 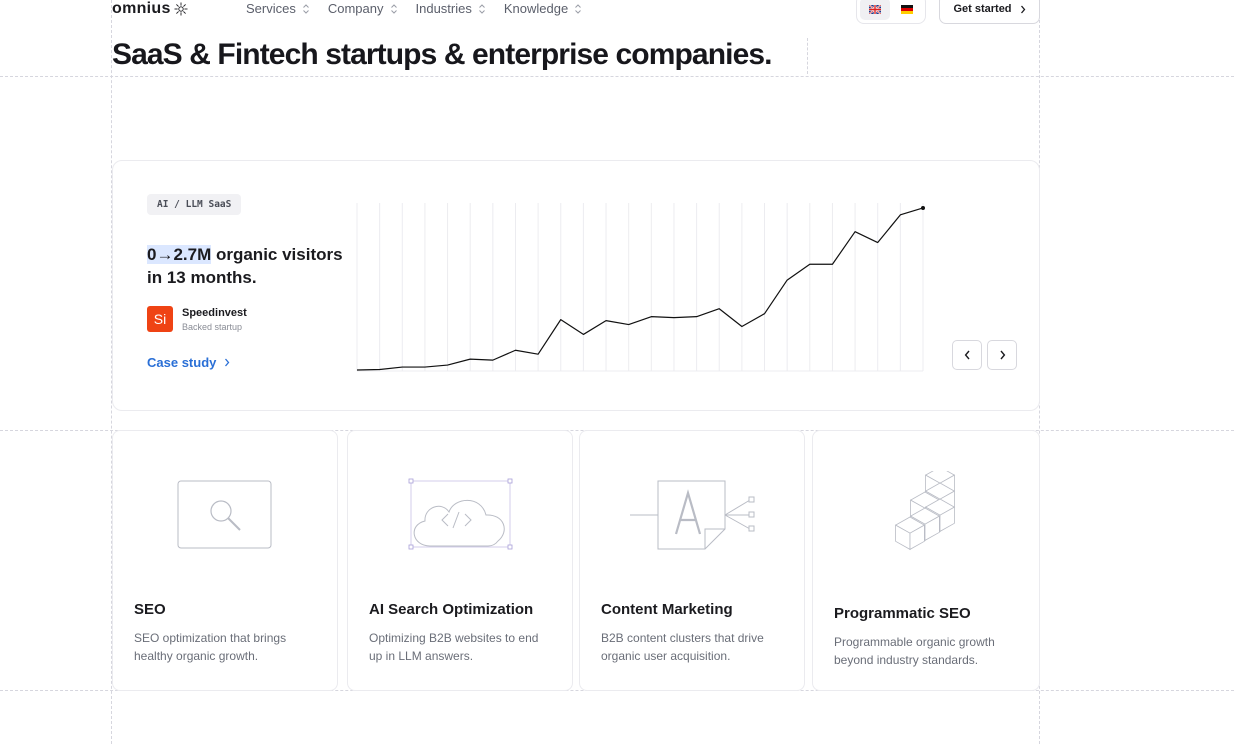 I want to click on growth-line-chart, so click(x=640, y=287).